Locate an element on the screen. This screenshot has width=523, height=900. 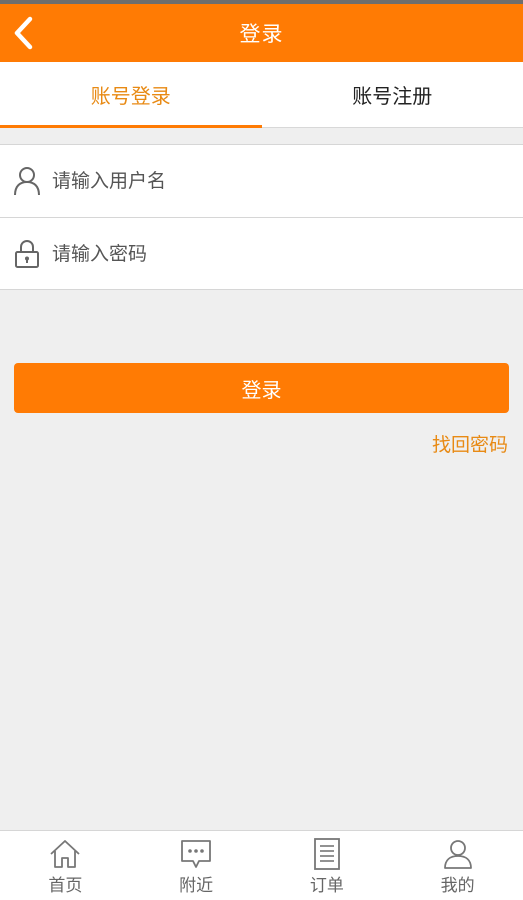
chat-icon is located at coordinates (196, 854).